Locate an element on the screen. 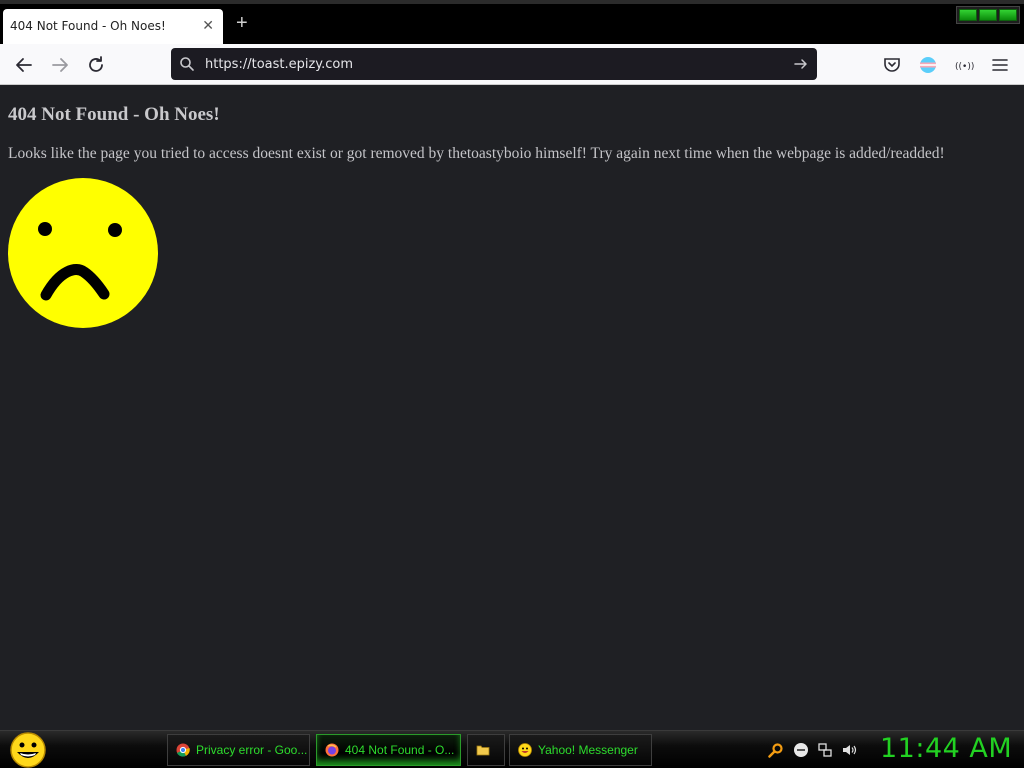  close-window-button is located at coordinates (1008, 15).